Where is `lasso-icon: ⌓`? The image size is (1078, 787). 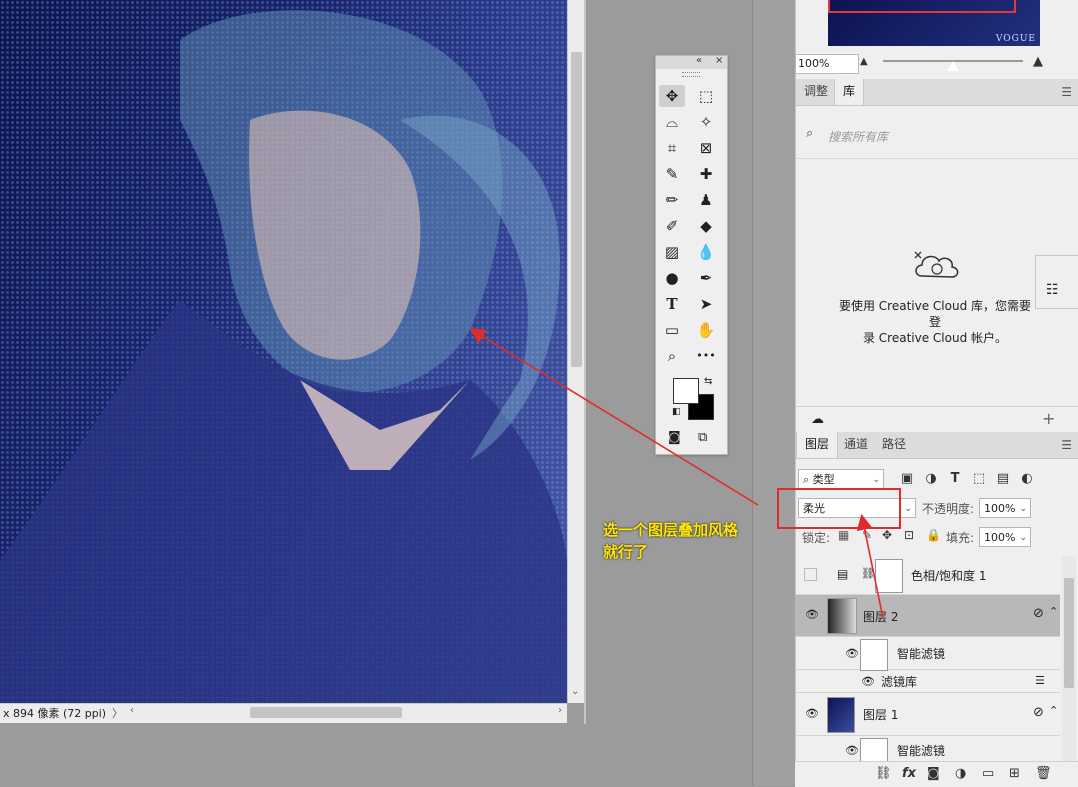
lasso-icon: ⌓ is located at coordinates (672, 122).